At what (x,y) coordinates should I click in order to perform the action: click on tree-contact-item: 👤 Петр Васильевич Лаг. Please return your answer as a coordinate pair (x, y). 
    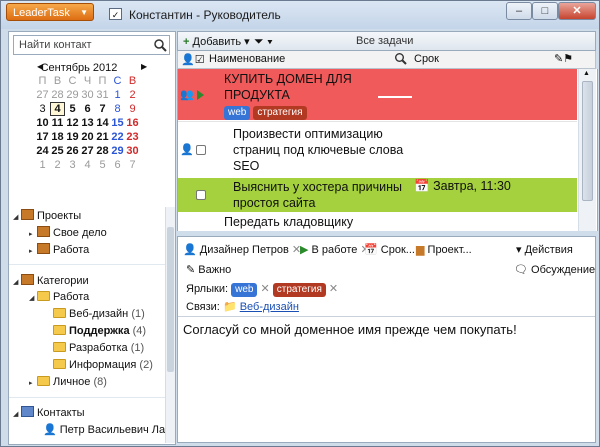
    Looking at the image, I should click on (106, 429).